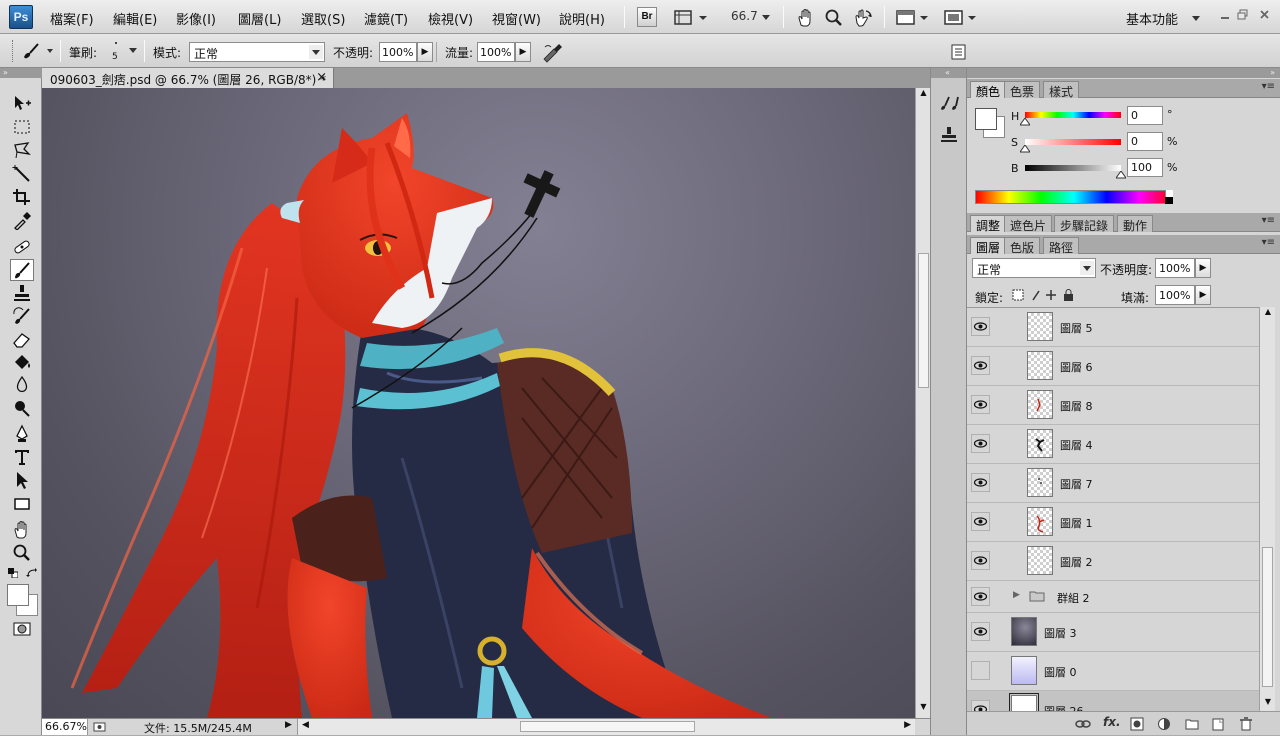  What do you see at coordinates (1192, 724) in the screenshot?
I see `new-group-icon` at bounding box center [1192, 724].